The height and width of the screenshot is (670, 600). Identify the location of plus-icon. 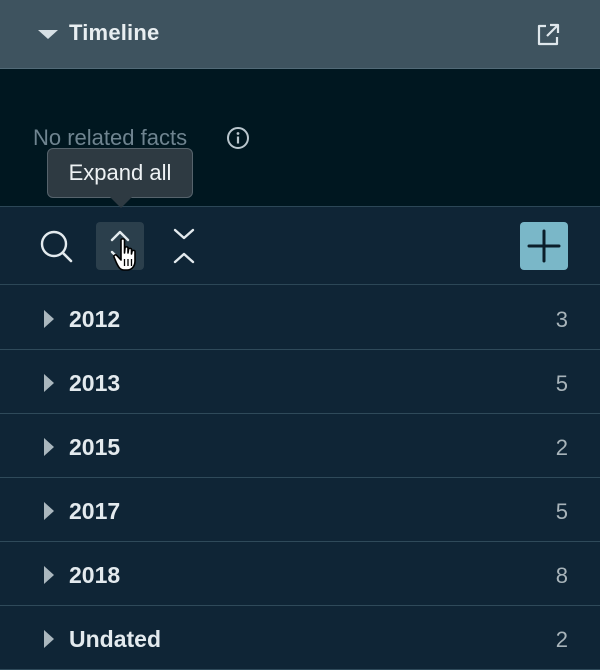
(544, 246).